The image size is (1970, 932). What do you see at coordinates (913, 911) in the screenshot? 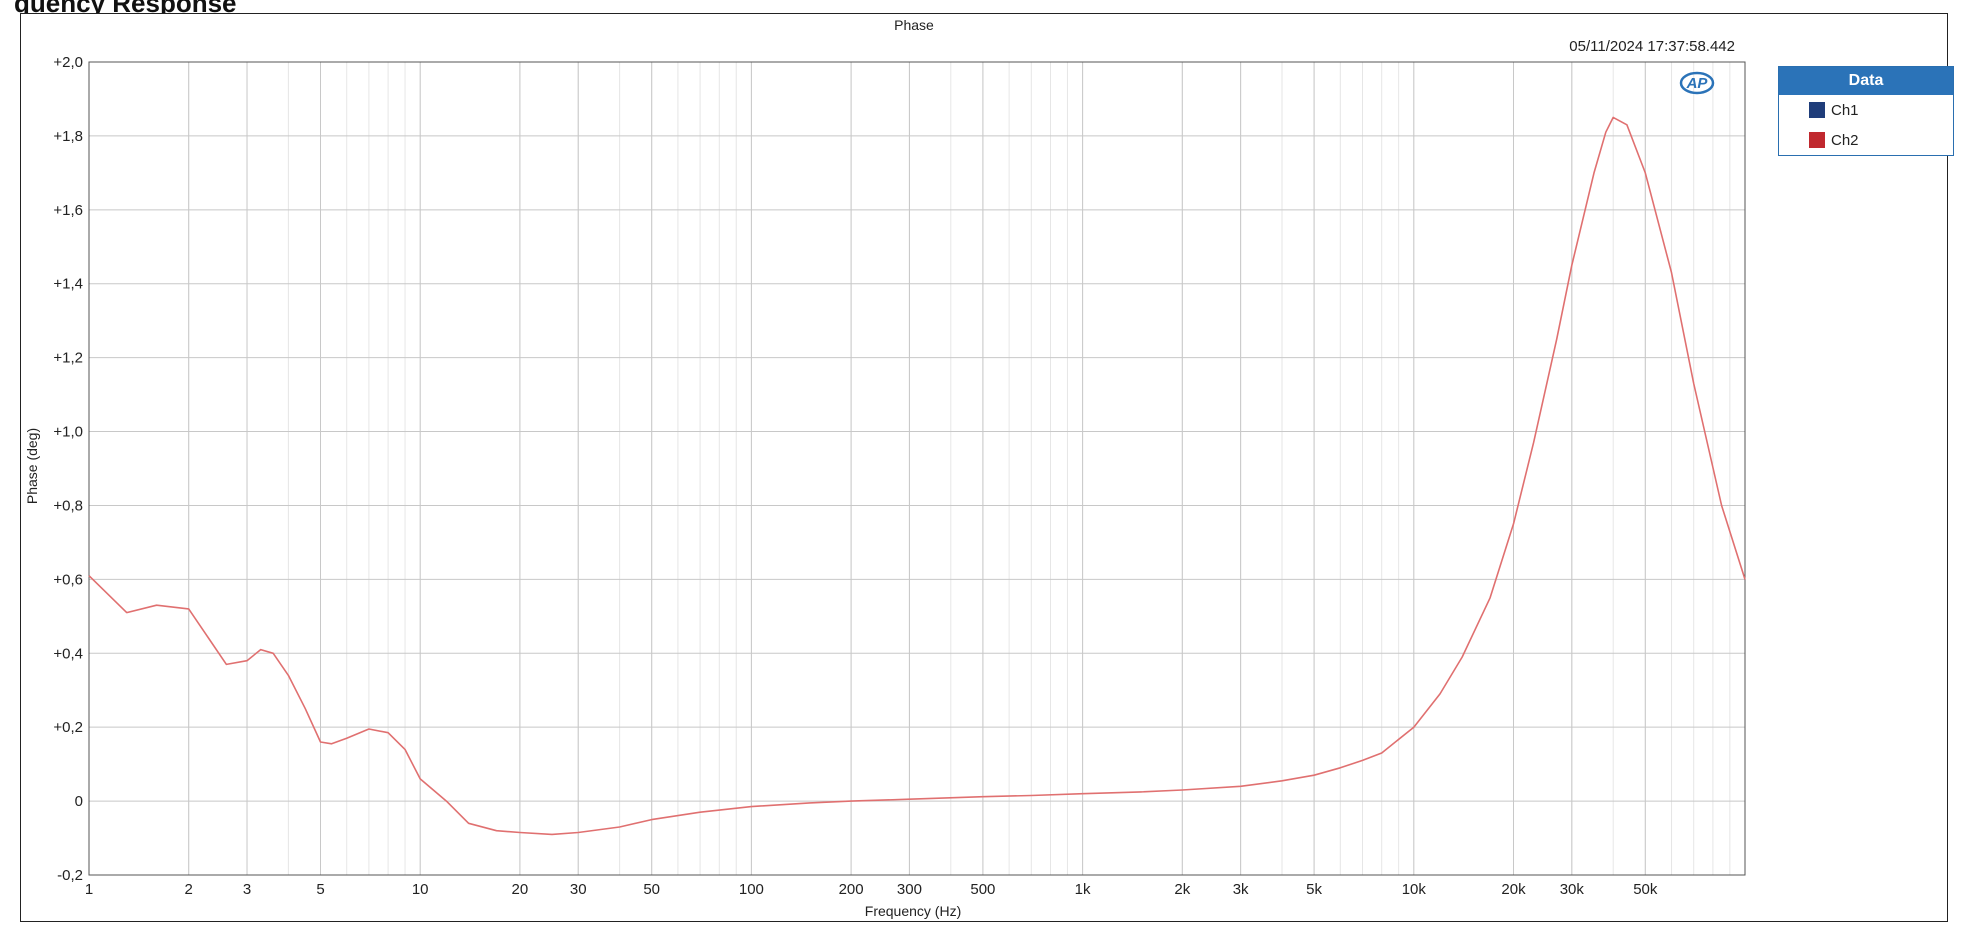
I see `x-axis-label: Frequency (Hz)` at bounding box center [913, 911].